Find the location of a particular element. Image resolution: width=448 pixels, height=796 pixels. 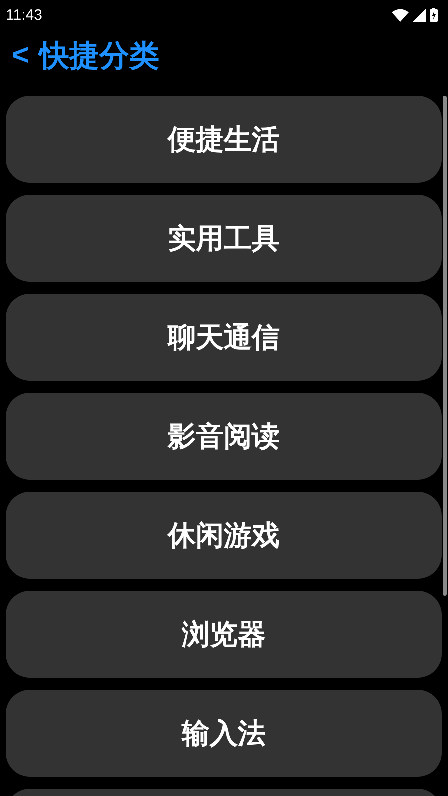

category-button: 休闲游戏 is located at coordinates (224, 535).